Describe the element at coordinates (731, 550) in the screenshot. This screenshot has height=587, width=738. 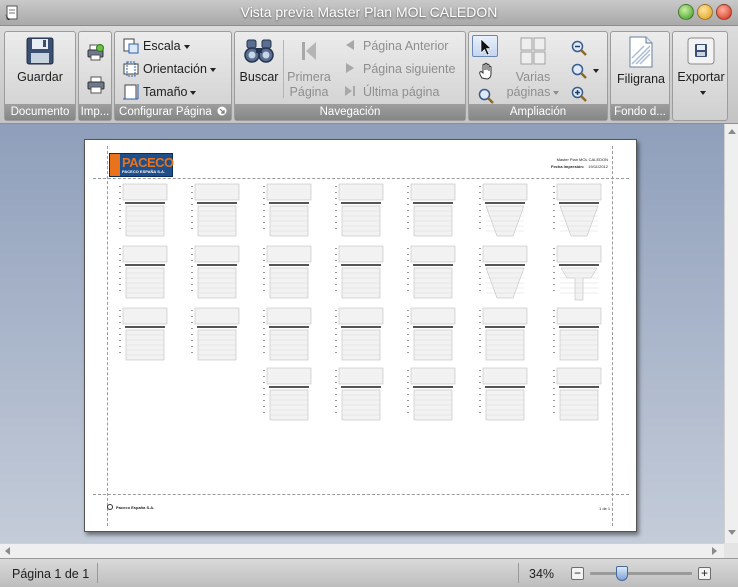
I see `scroll-corner` at that location.